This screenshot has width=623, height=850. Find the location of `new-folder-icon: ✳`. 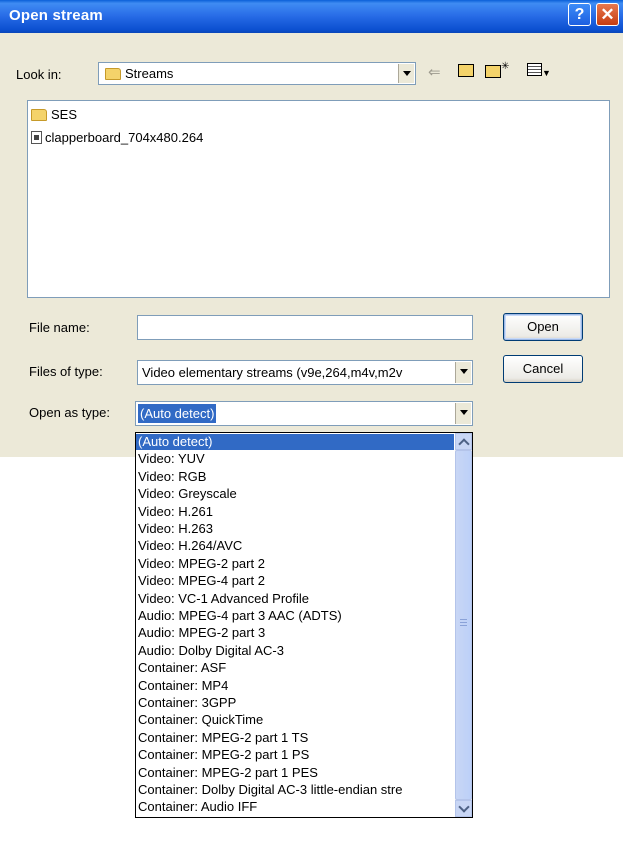

new-folder-icon: ✳ is located at coordinates (497, 70).